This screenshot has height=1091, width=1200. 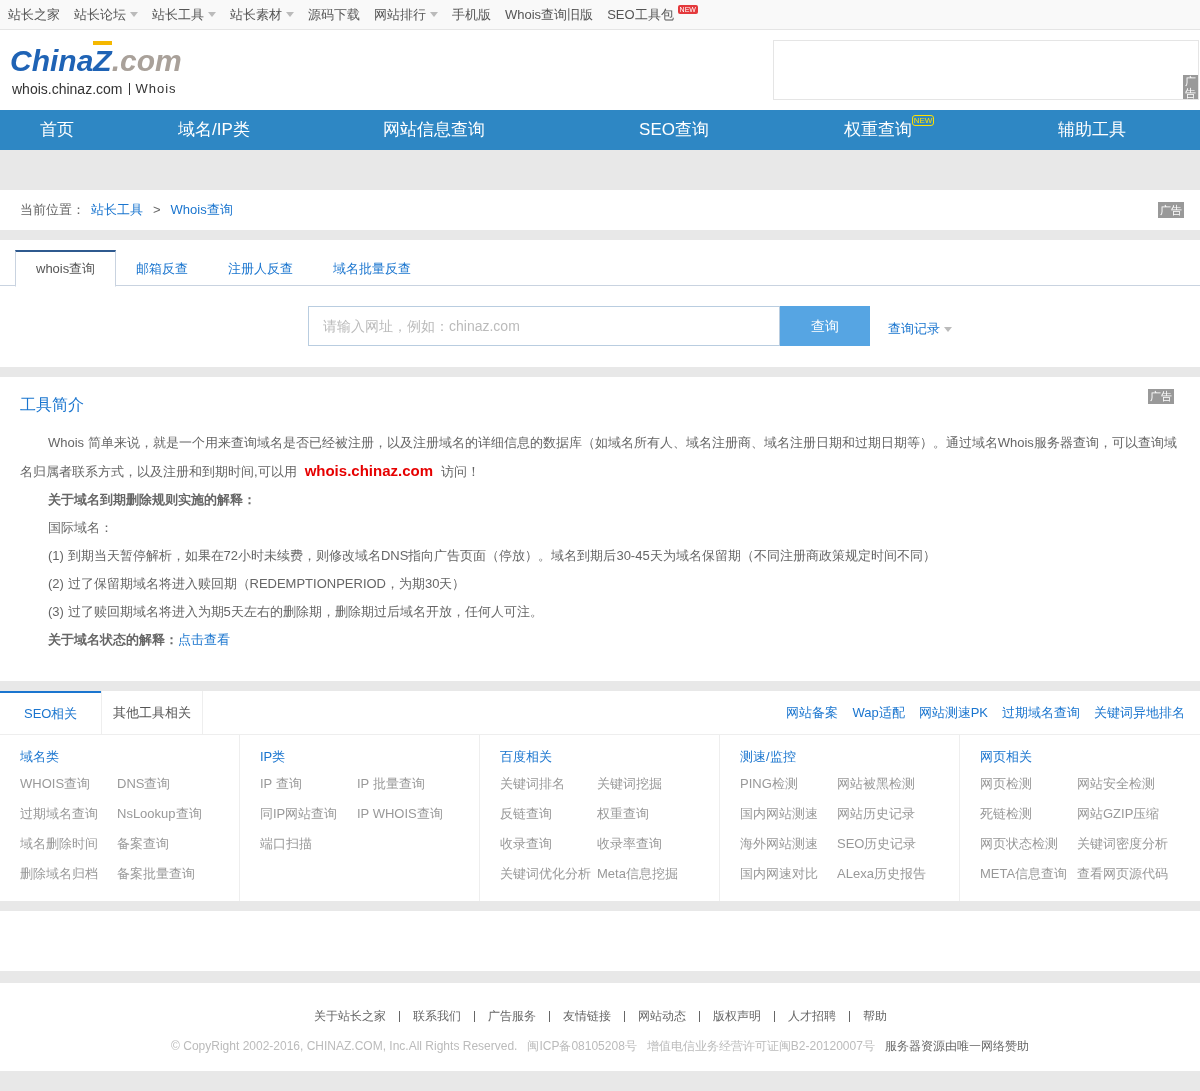 I want to click on tool-link: 权重查询, so click(x=658, y=814).